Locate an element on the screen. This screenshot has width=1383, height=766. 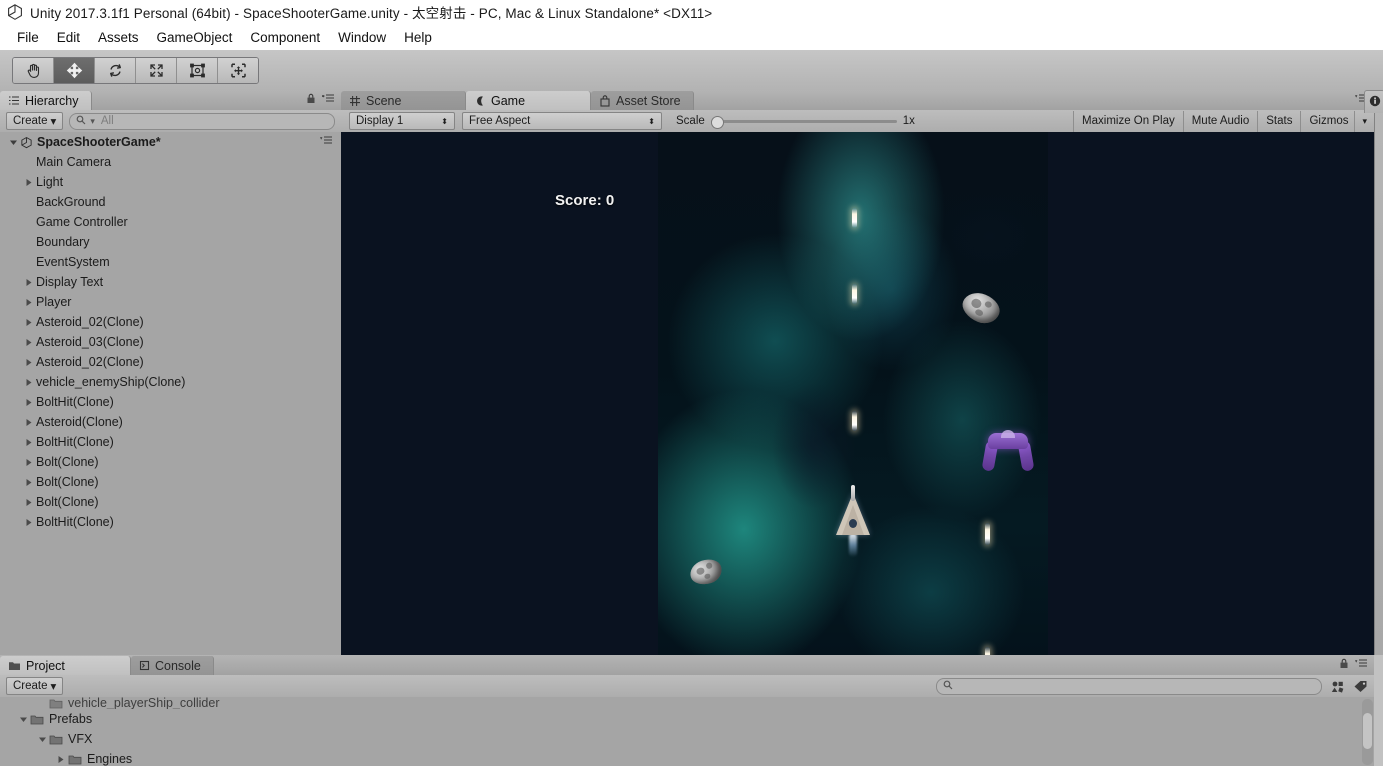
tab-console: Console is located at coordinates (172, 665).